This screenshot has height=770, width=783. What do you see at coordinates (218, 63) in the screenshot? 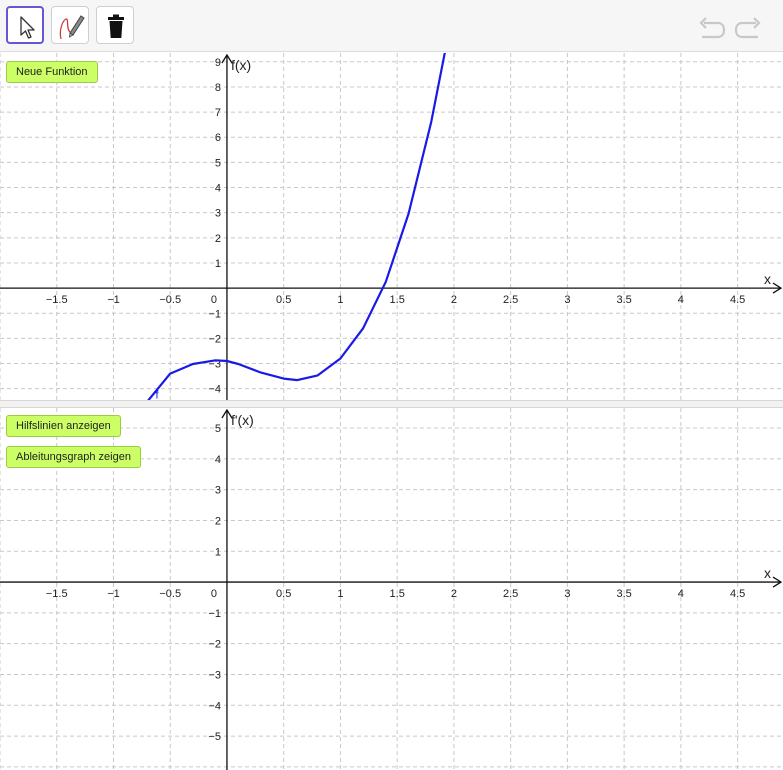
I see `y-tick-label: 9` at bounding box center [218, 63].